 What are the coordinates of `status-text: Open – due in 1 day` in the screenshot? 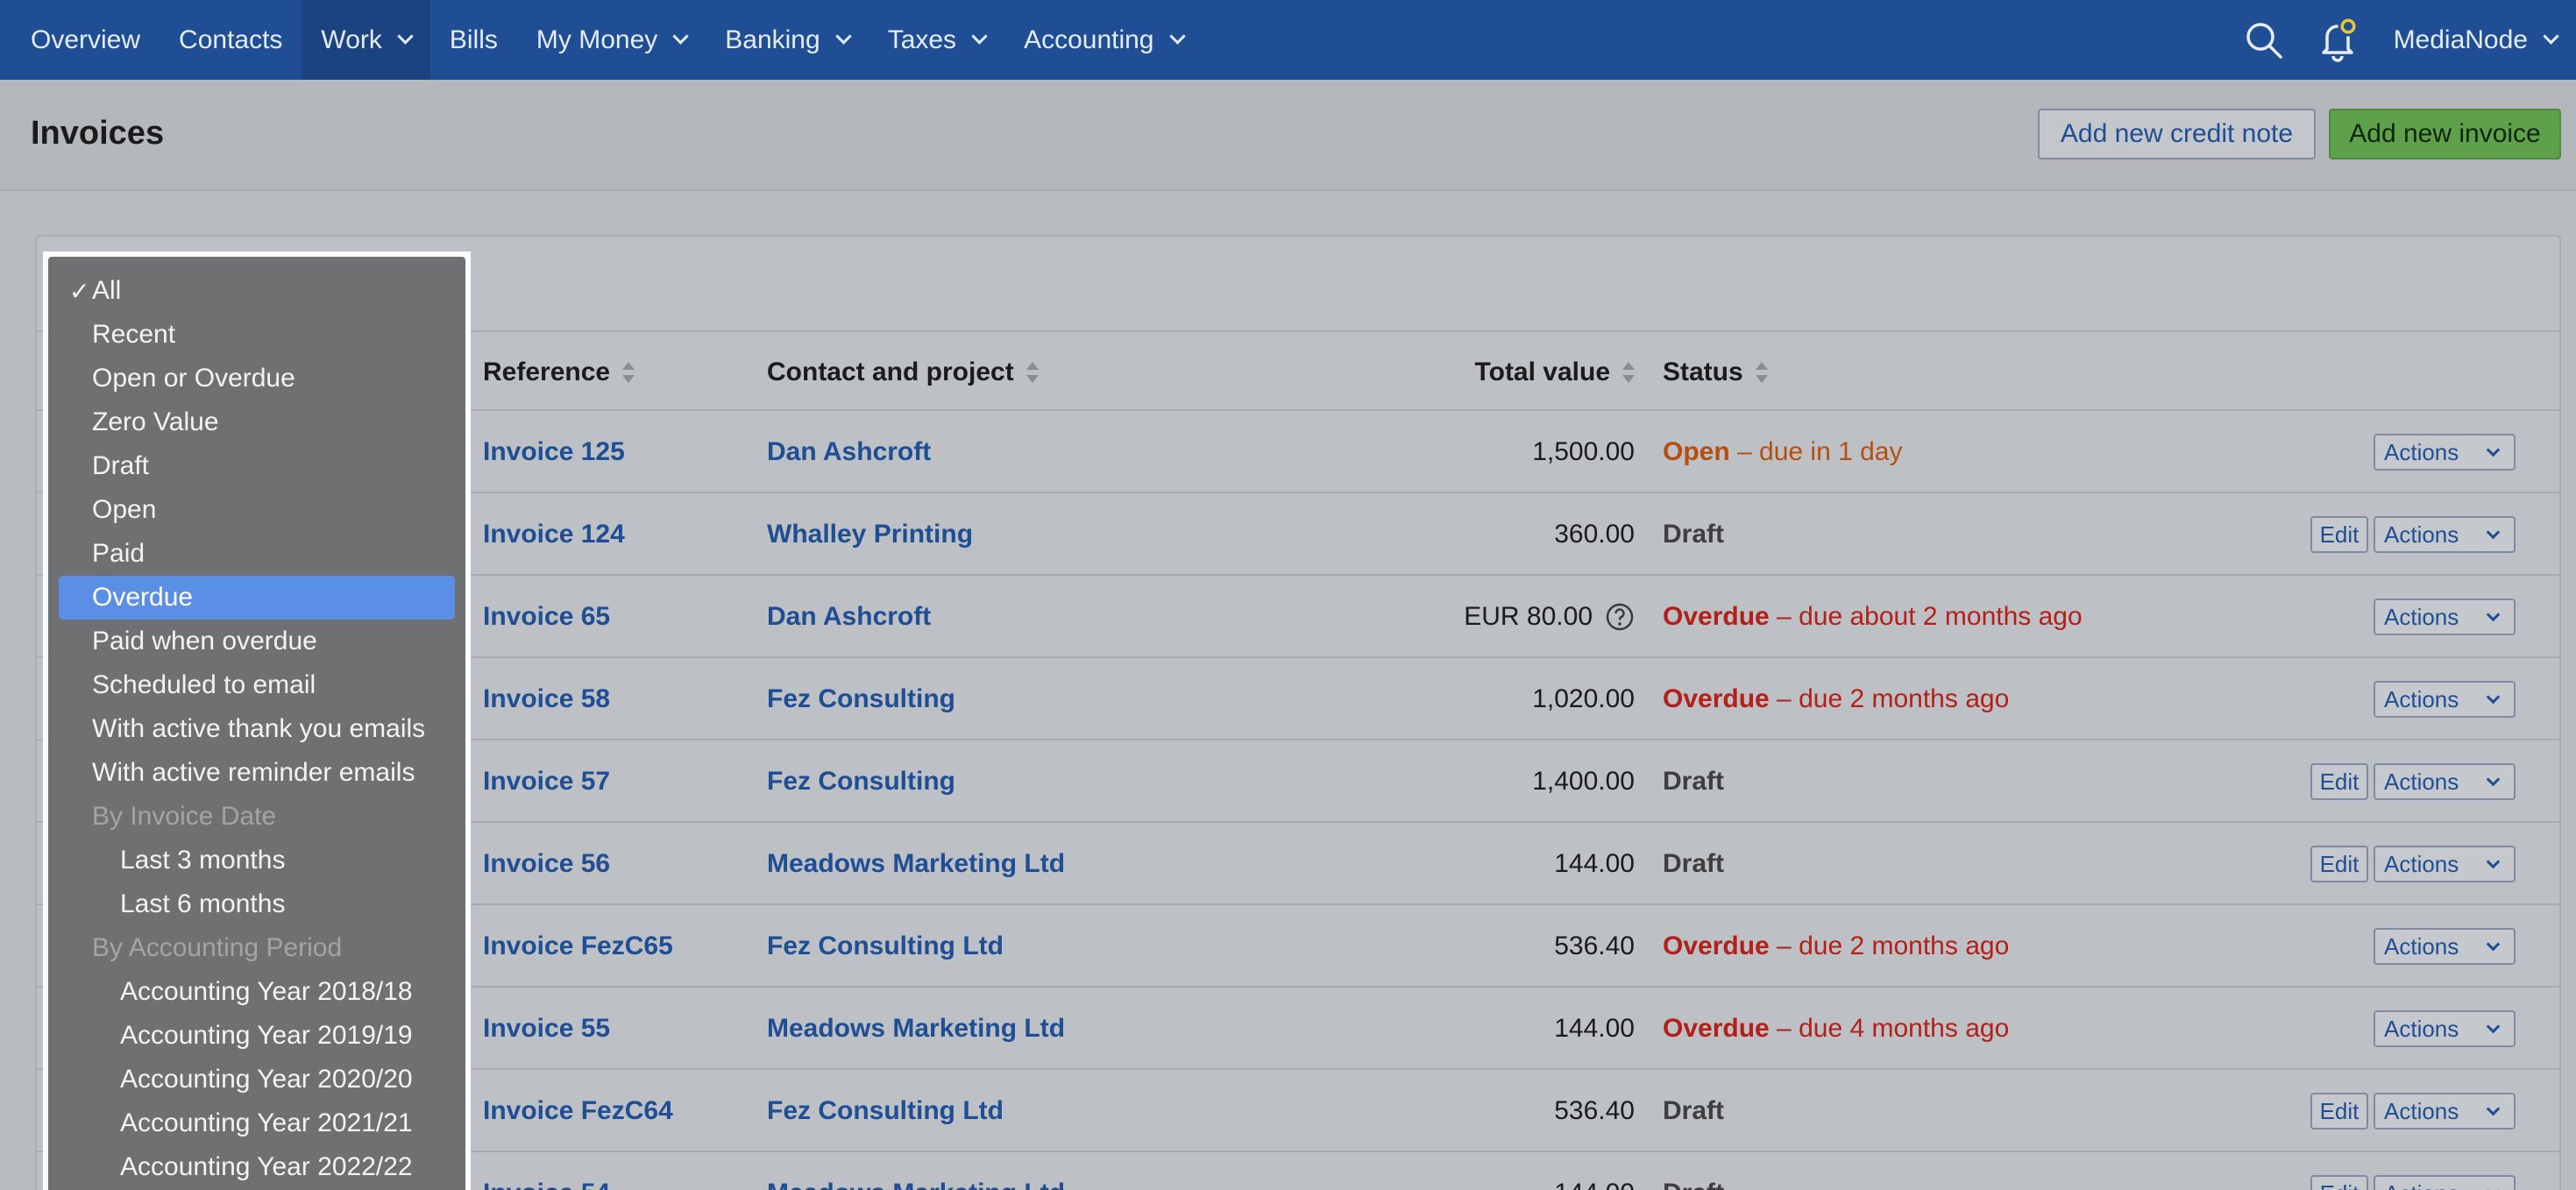 It's located at (1783, 452).